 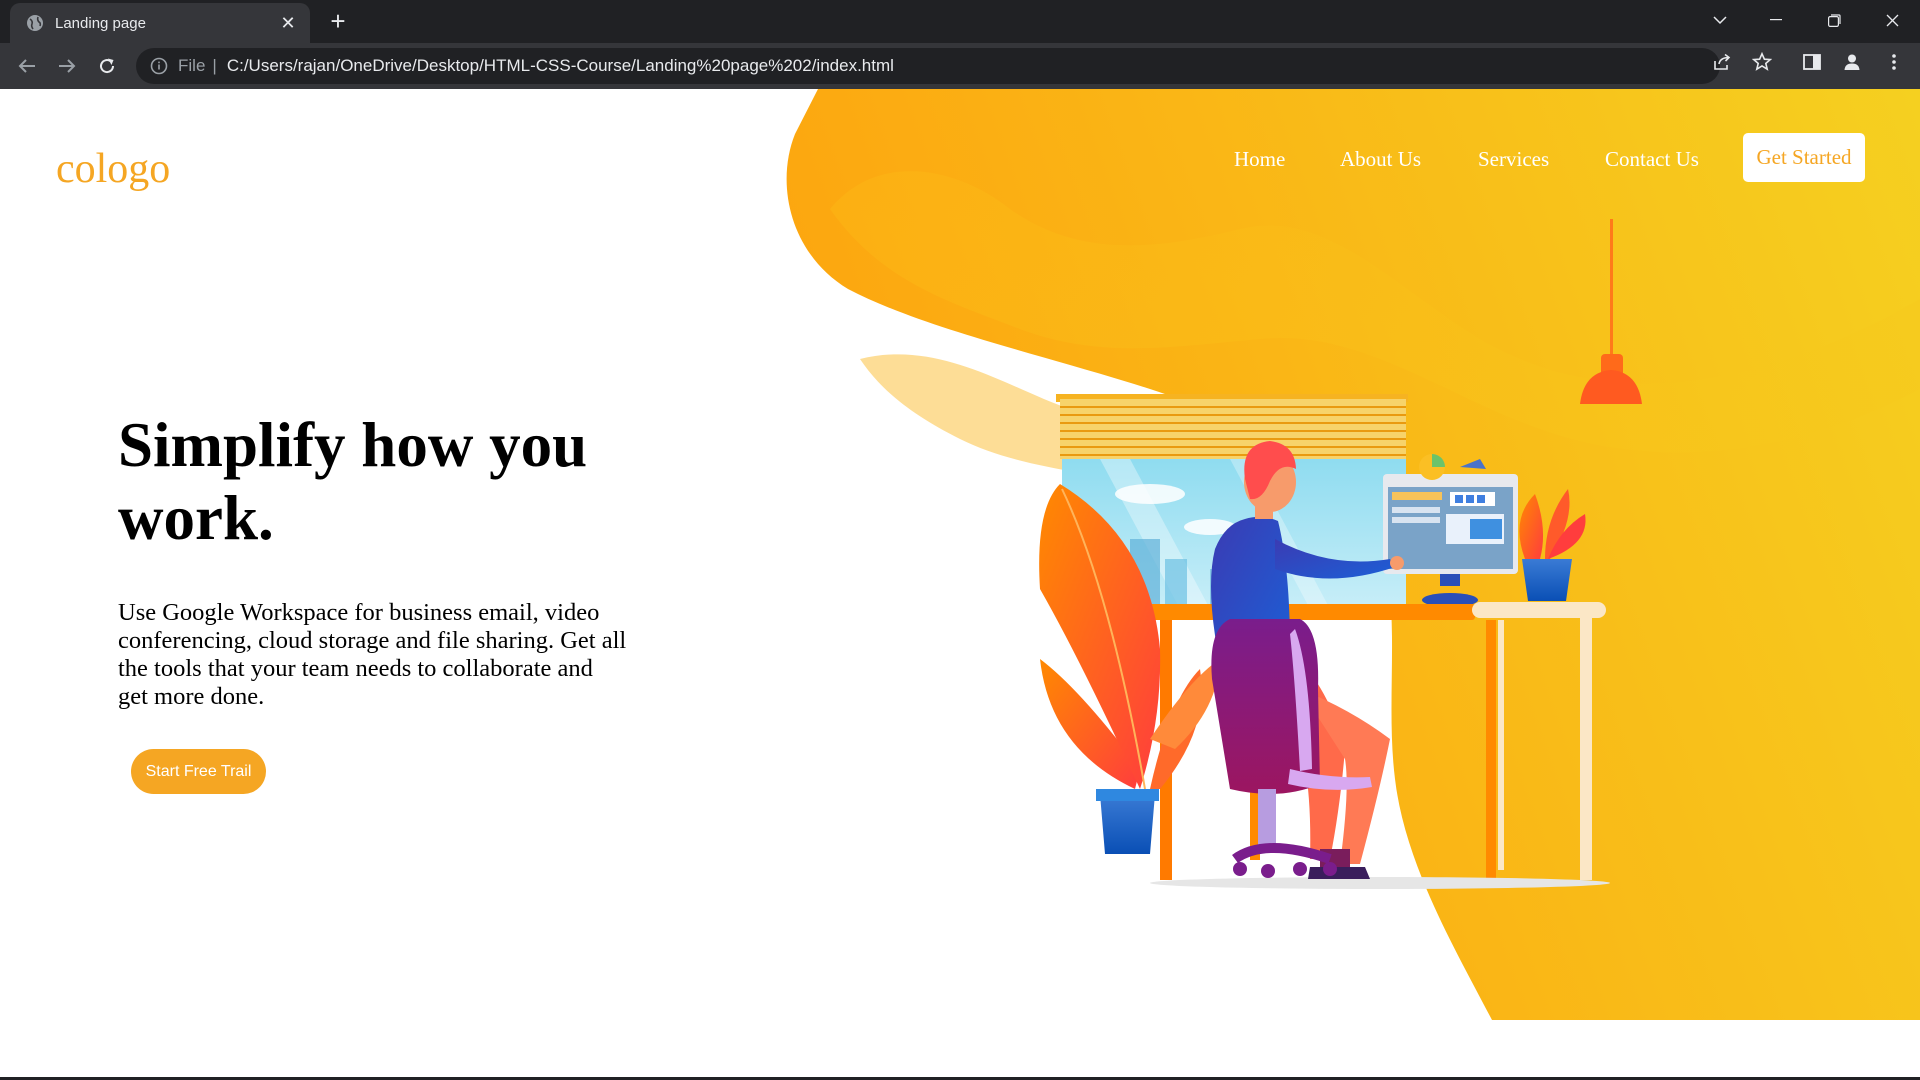 I want to click on tab-title: Landing page, so click(x=100, y=23).